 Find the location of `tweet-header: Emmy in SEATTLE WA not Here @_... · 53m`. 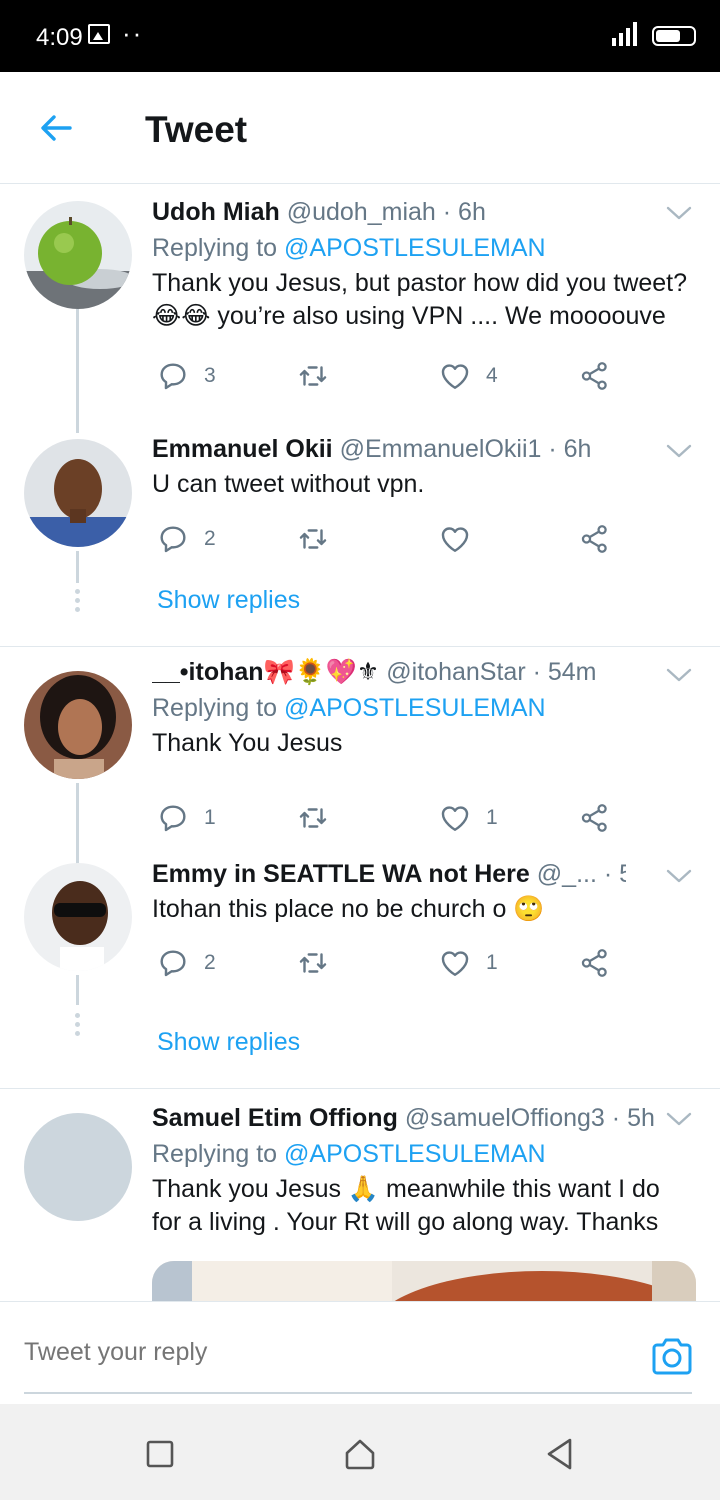

tweet-header: Emmy in SEATTLE WA not Here @_... · 53m is located at coordinates (389, 874).